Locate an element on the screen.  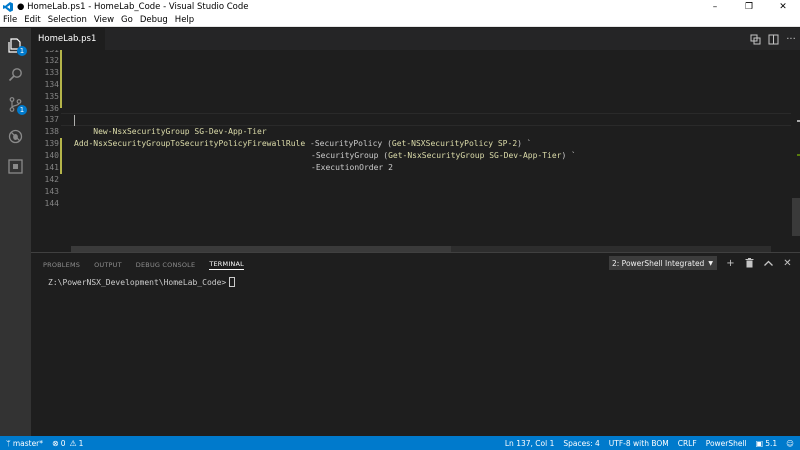
activity-explorer: 1 is located at coordinates (15, 45).